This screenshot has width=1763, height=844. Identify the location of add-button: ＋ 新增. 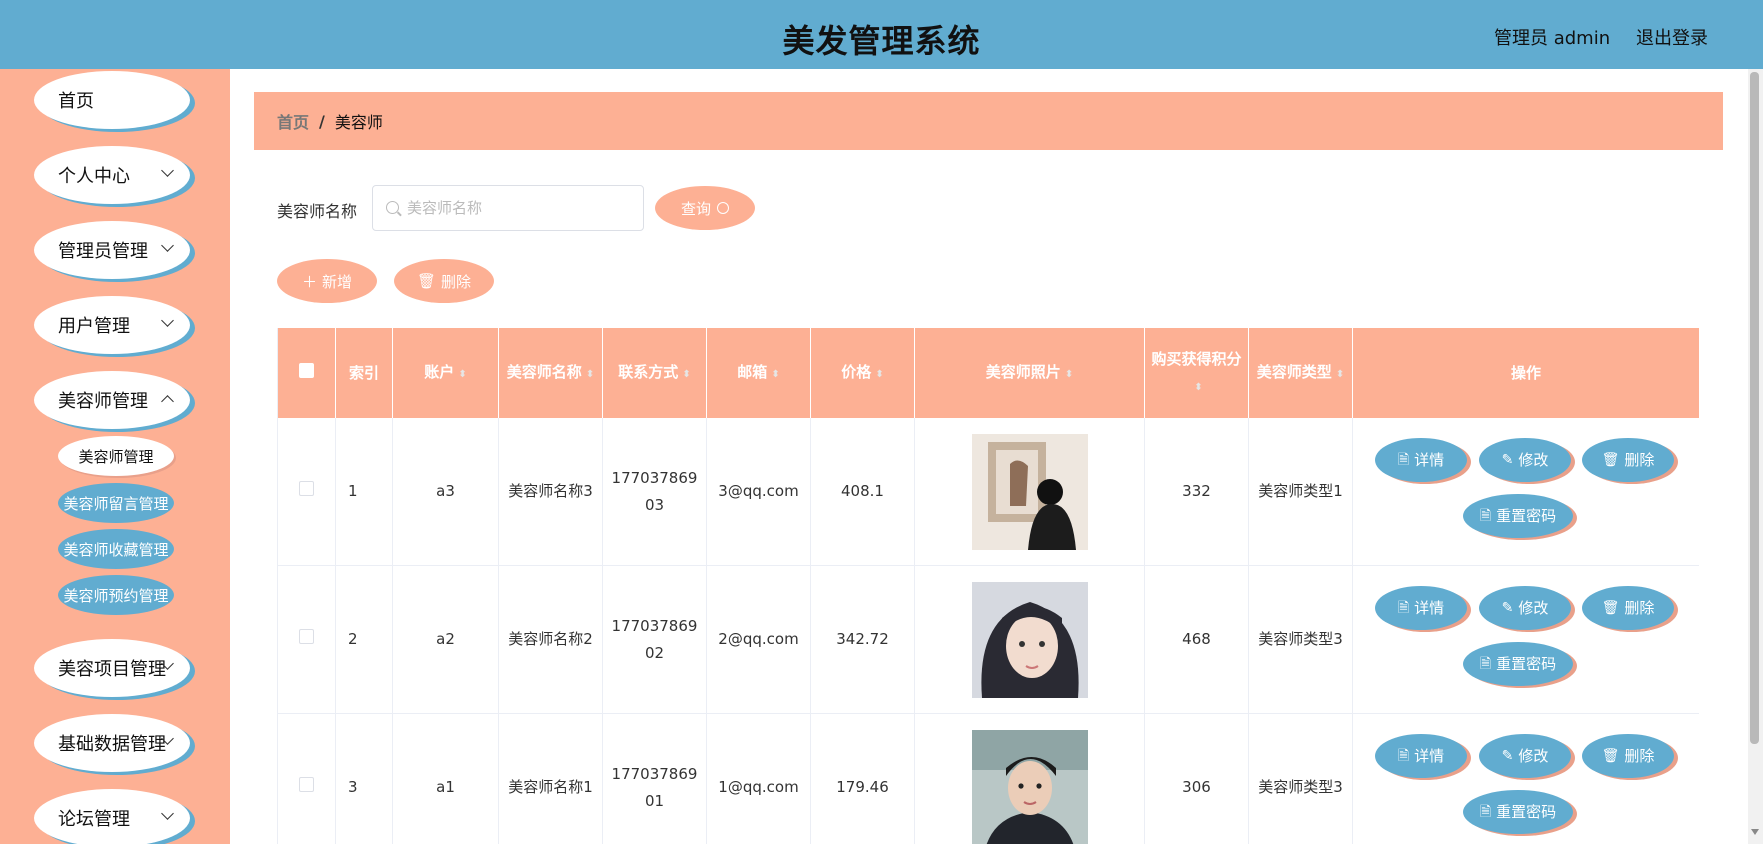
(327, 281).